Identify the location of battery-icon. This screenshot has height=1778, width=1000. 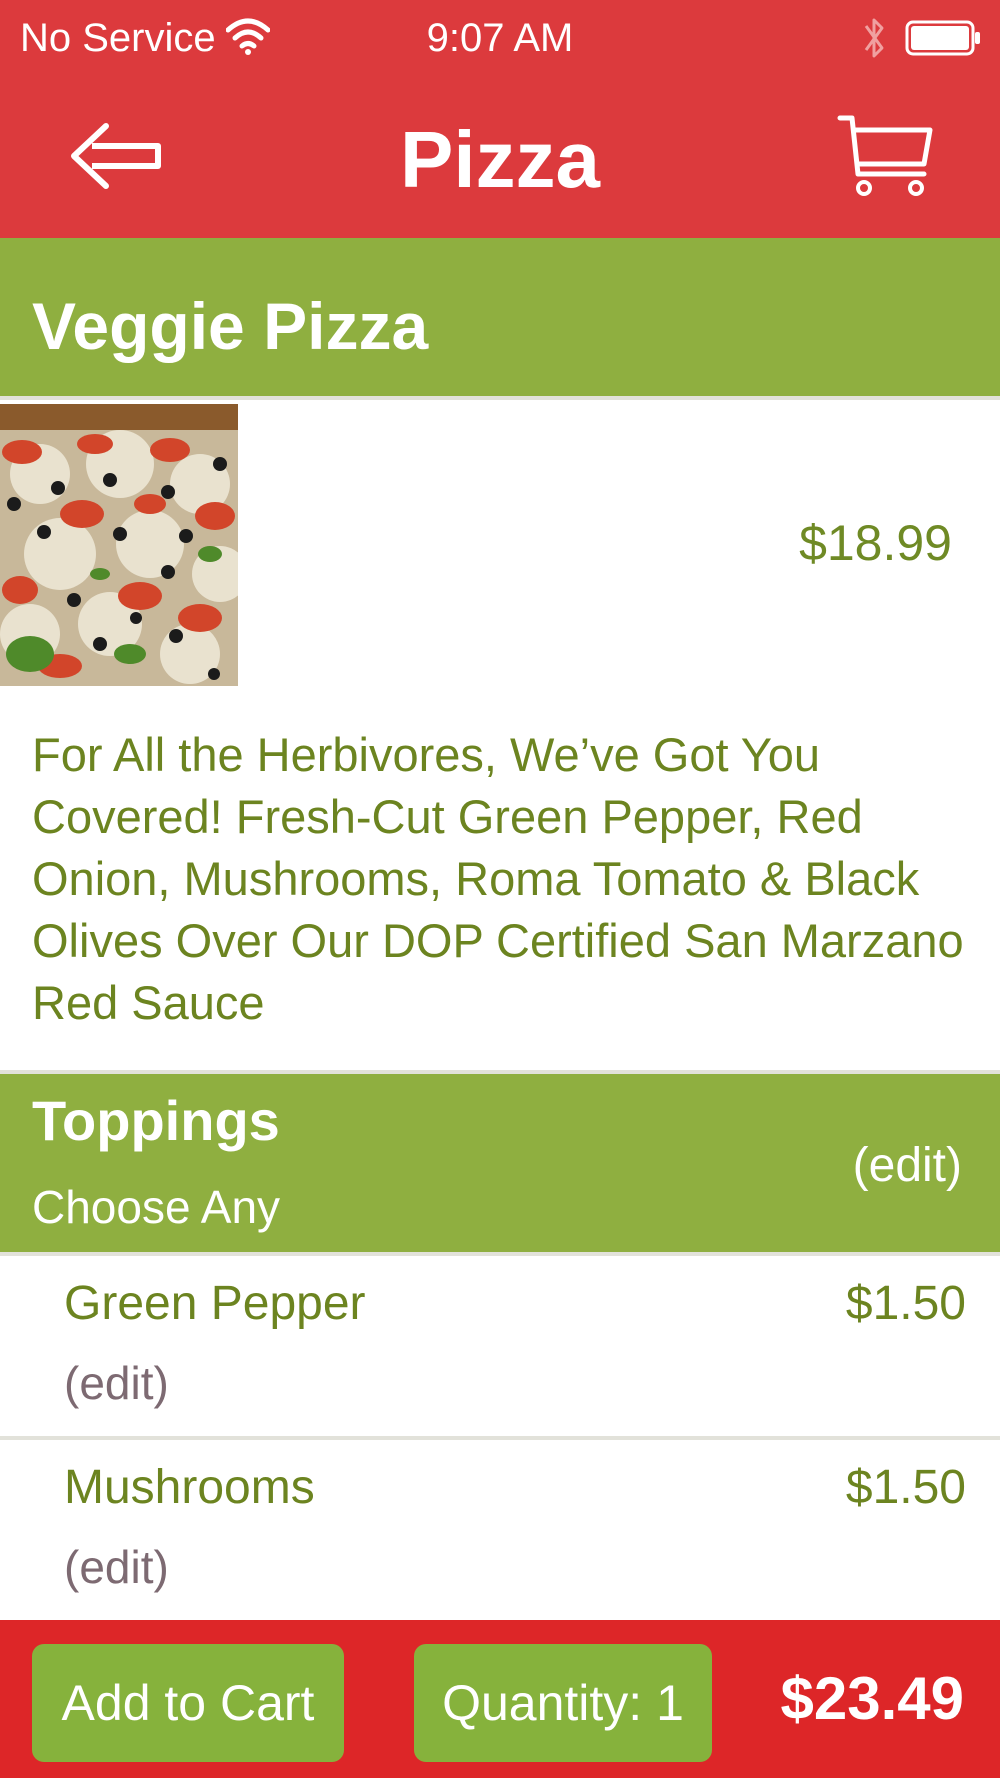
(942, 38).